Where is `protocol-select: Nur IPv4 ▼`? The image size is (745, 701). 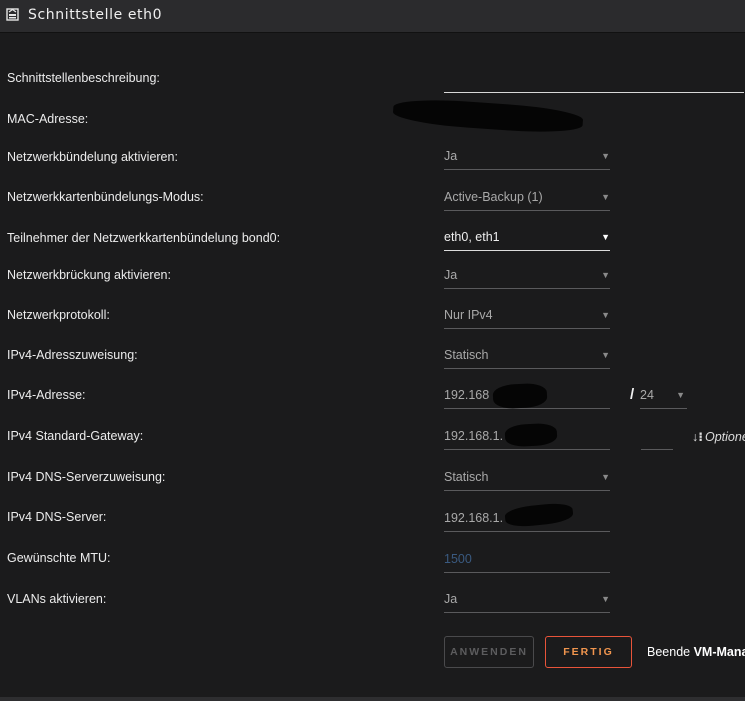 protocol-select: Nur IPv4 ▼ is located at coordinates (527, 316).